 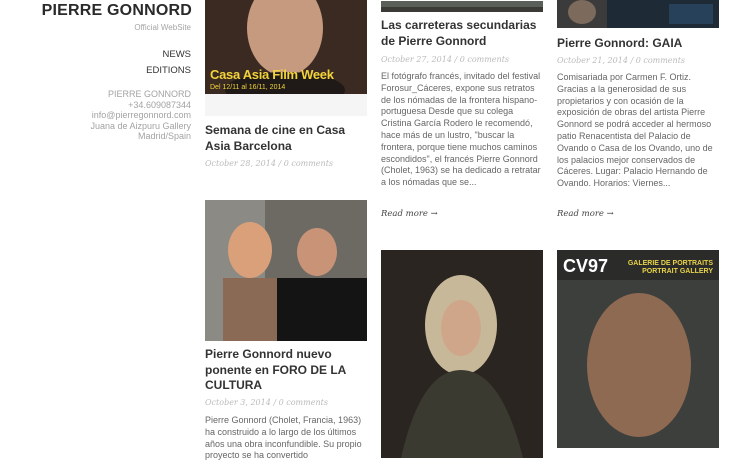 What do you see at coordinates (677, 271) in the screenshot?
I see `cover-tag-secondary: PORTRAIT GALLERY` at bounding box center [677, 271].